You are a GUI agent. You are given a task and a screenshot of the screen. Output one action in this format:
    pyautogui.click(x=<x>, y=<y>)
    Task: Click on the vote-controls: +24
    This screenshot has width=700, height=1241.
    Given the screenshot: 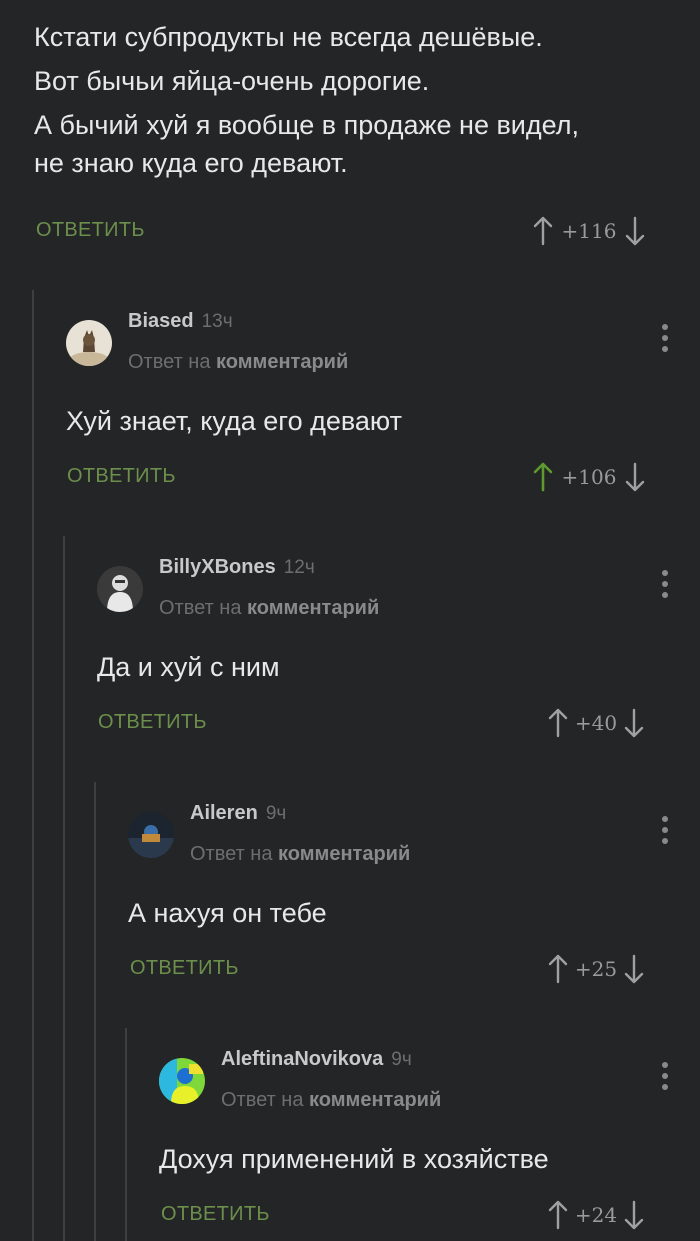 What is the action you would take?
    pyautogui.click(x=596, y=1215)
    